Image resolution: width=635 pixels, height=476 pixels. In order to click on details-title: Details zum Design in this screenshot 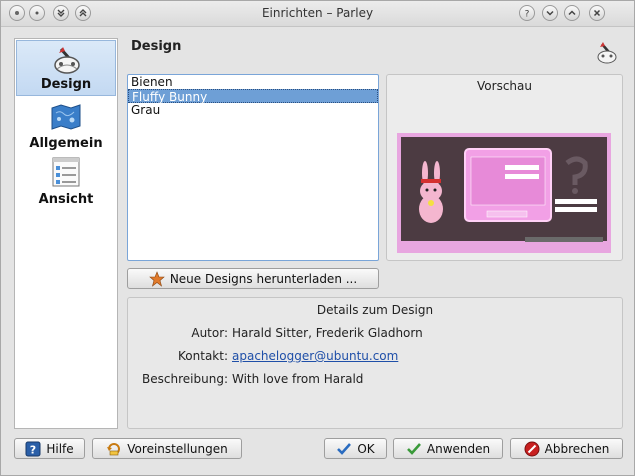, I will do `click(375, 310)`.